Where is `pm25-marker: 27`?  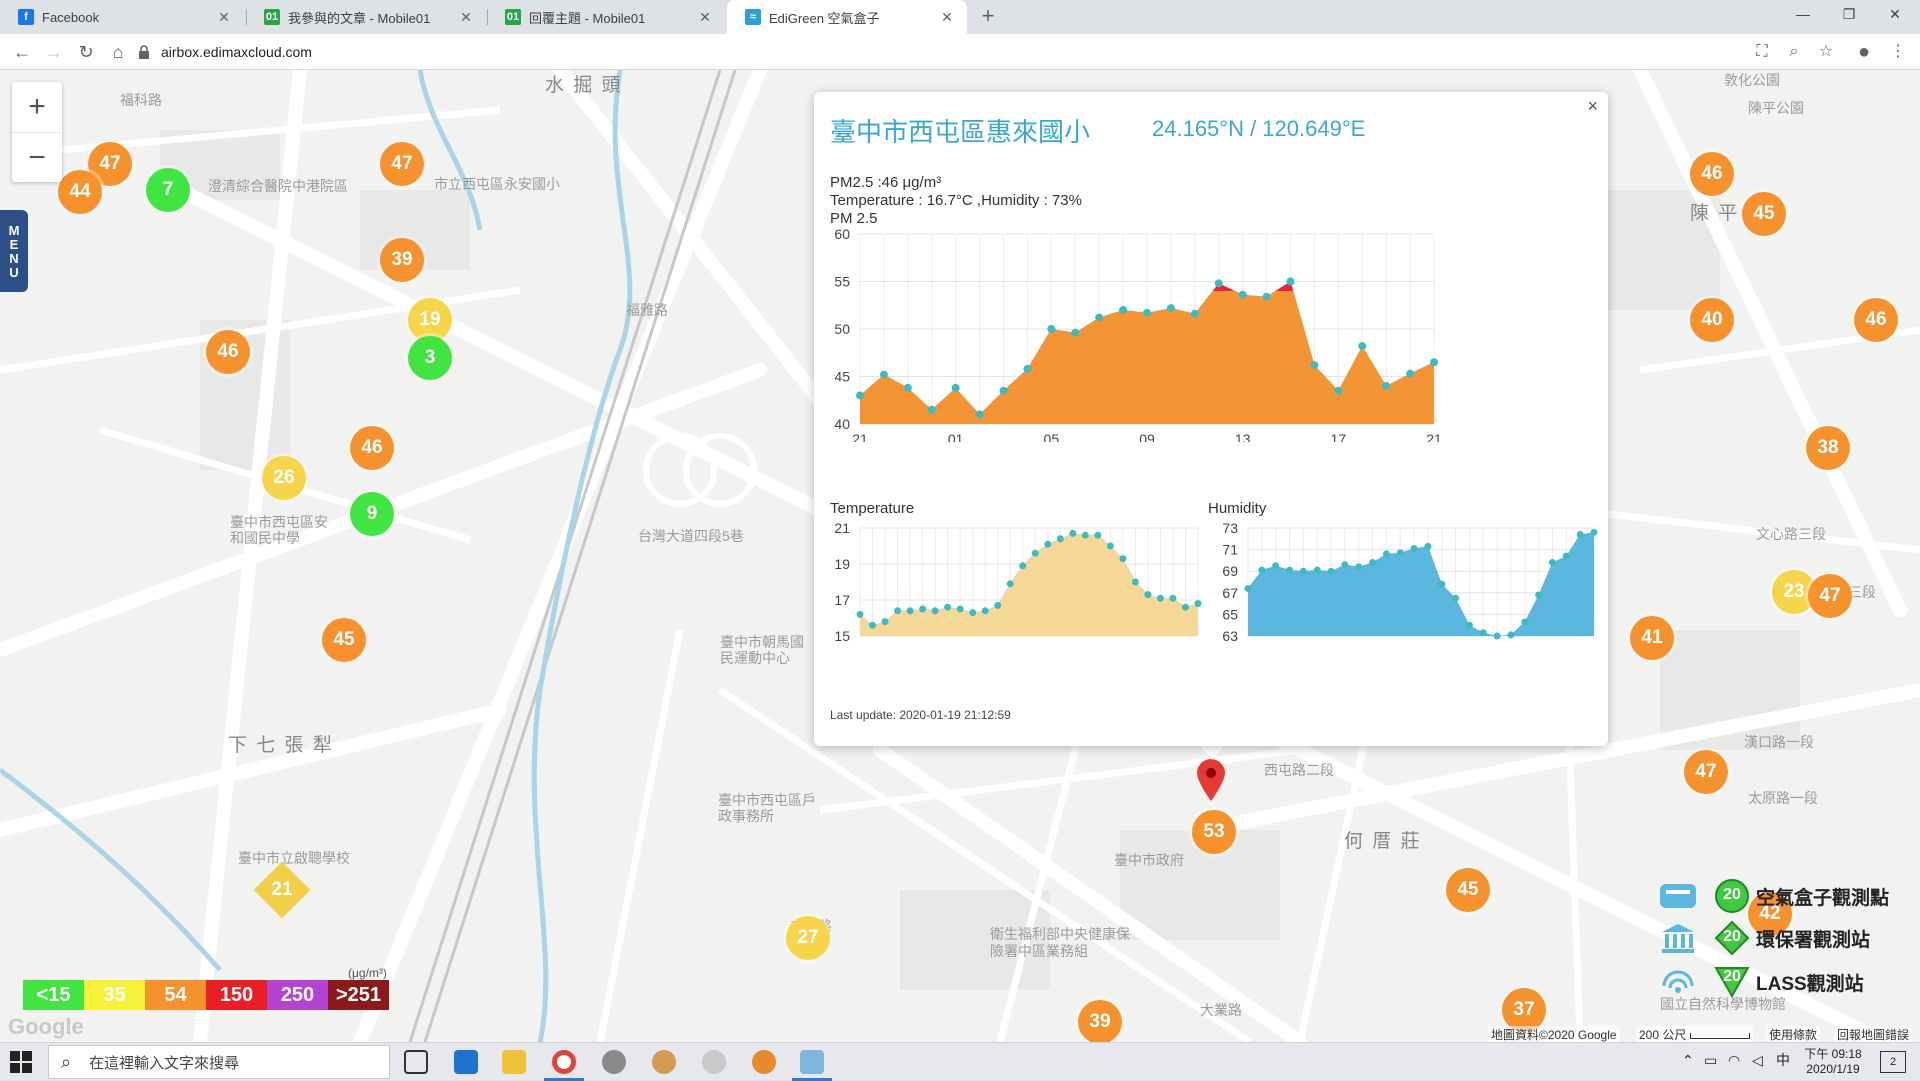 pm25-marker: 27 is located at coordinates (808, 938).